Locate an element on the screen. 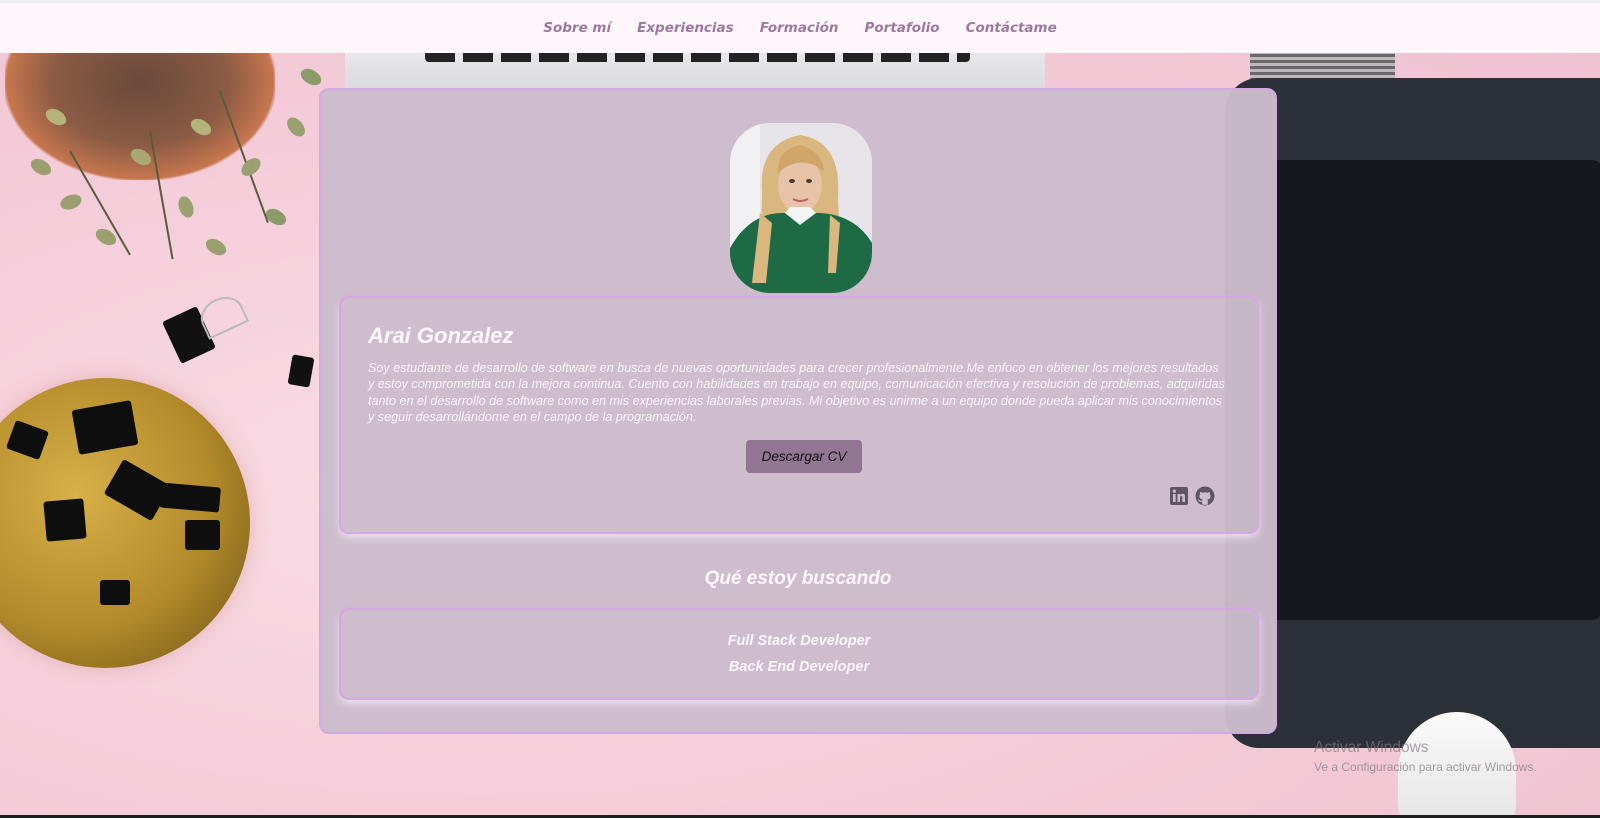 The image size is (1600, 818). download-cv-button: Descargar CV is located at coordinates (804, 456).